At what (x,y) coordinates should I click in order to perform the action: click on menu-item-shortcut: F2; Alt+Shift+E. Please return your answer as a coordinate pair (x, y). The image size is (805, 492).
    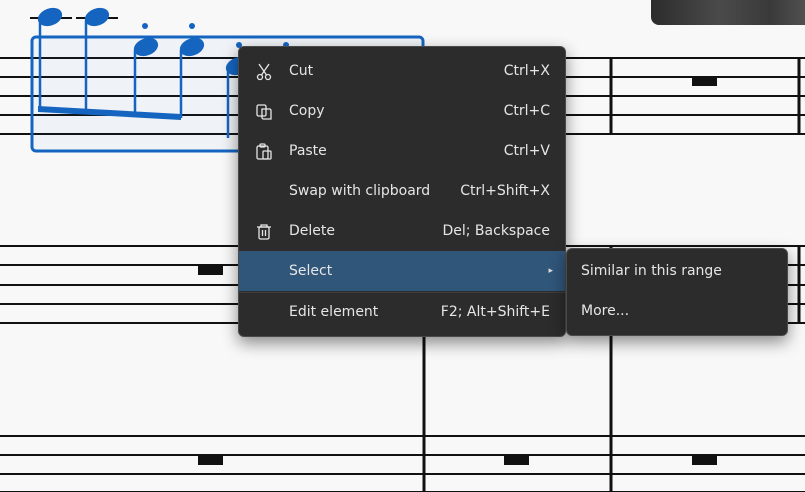
    Looking at the image, I should click on (495, 312).